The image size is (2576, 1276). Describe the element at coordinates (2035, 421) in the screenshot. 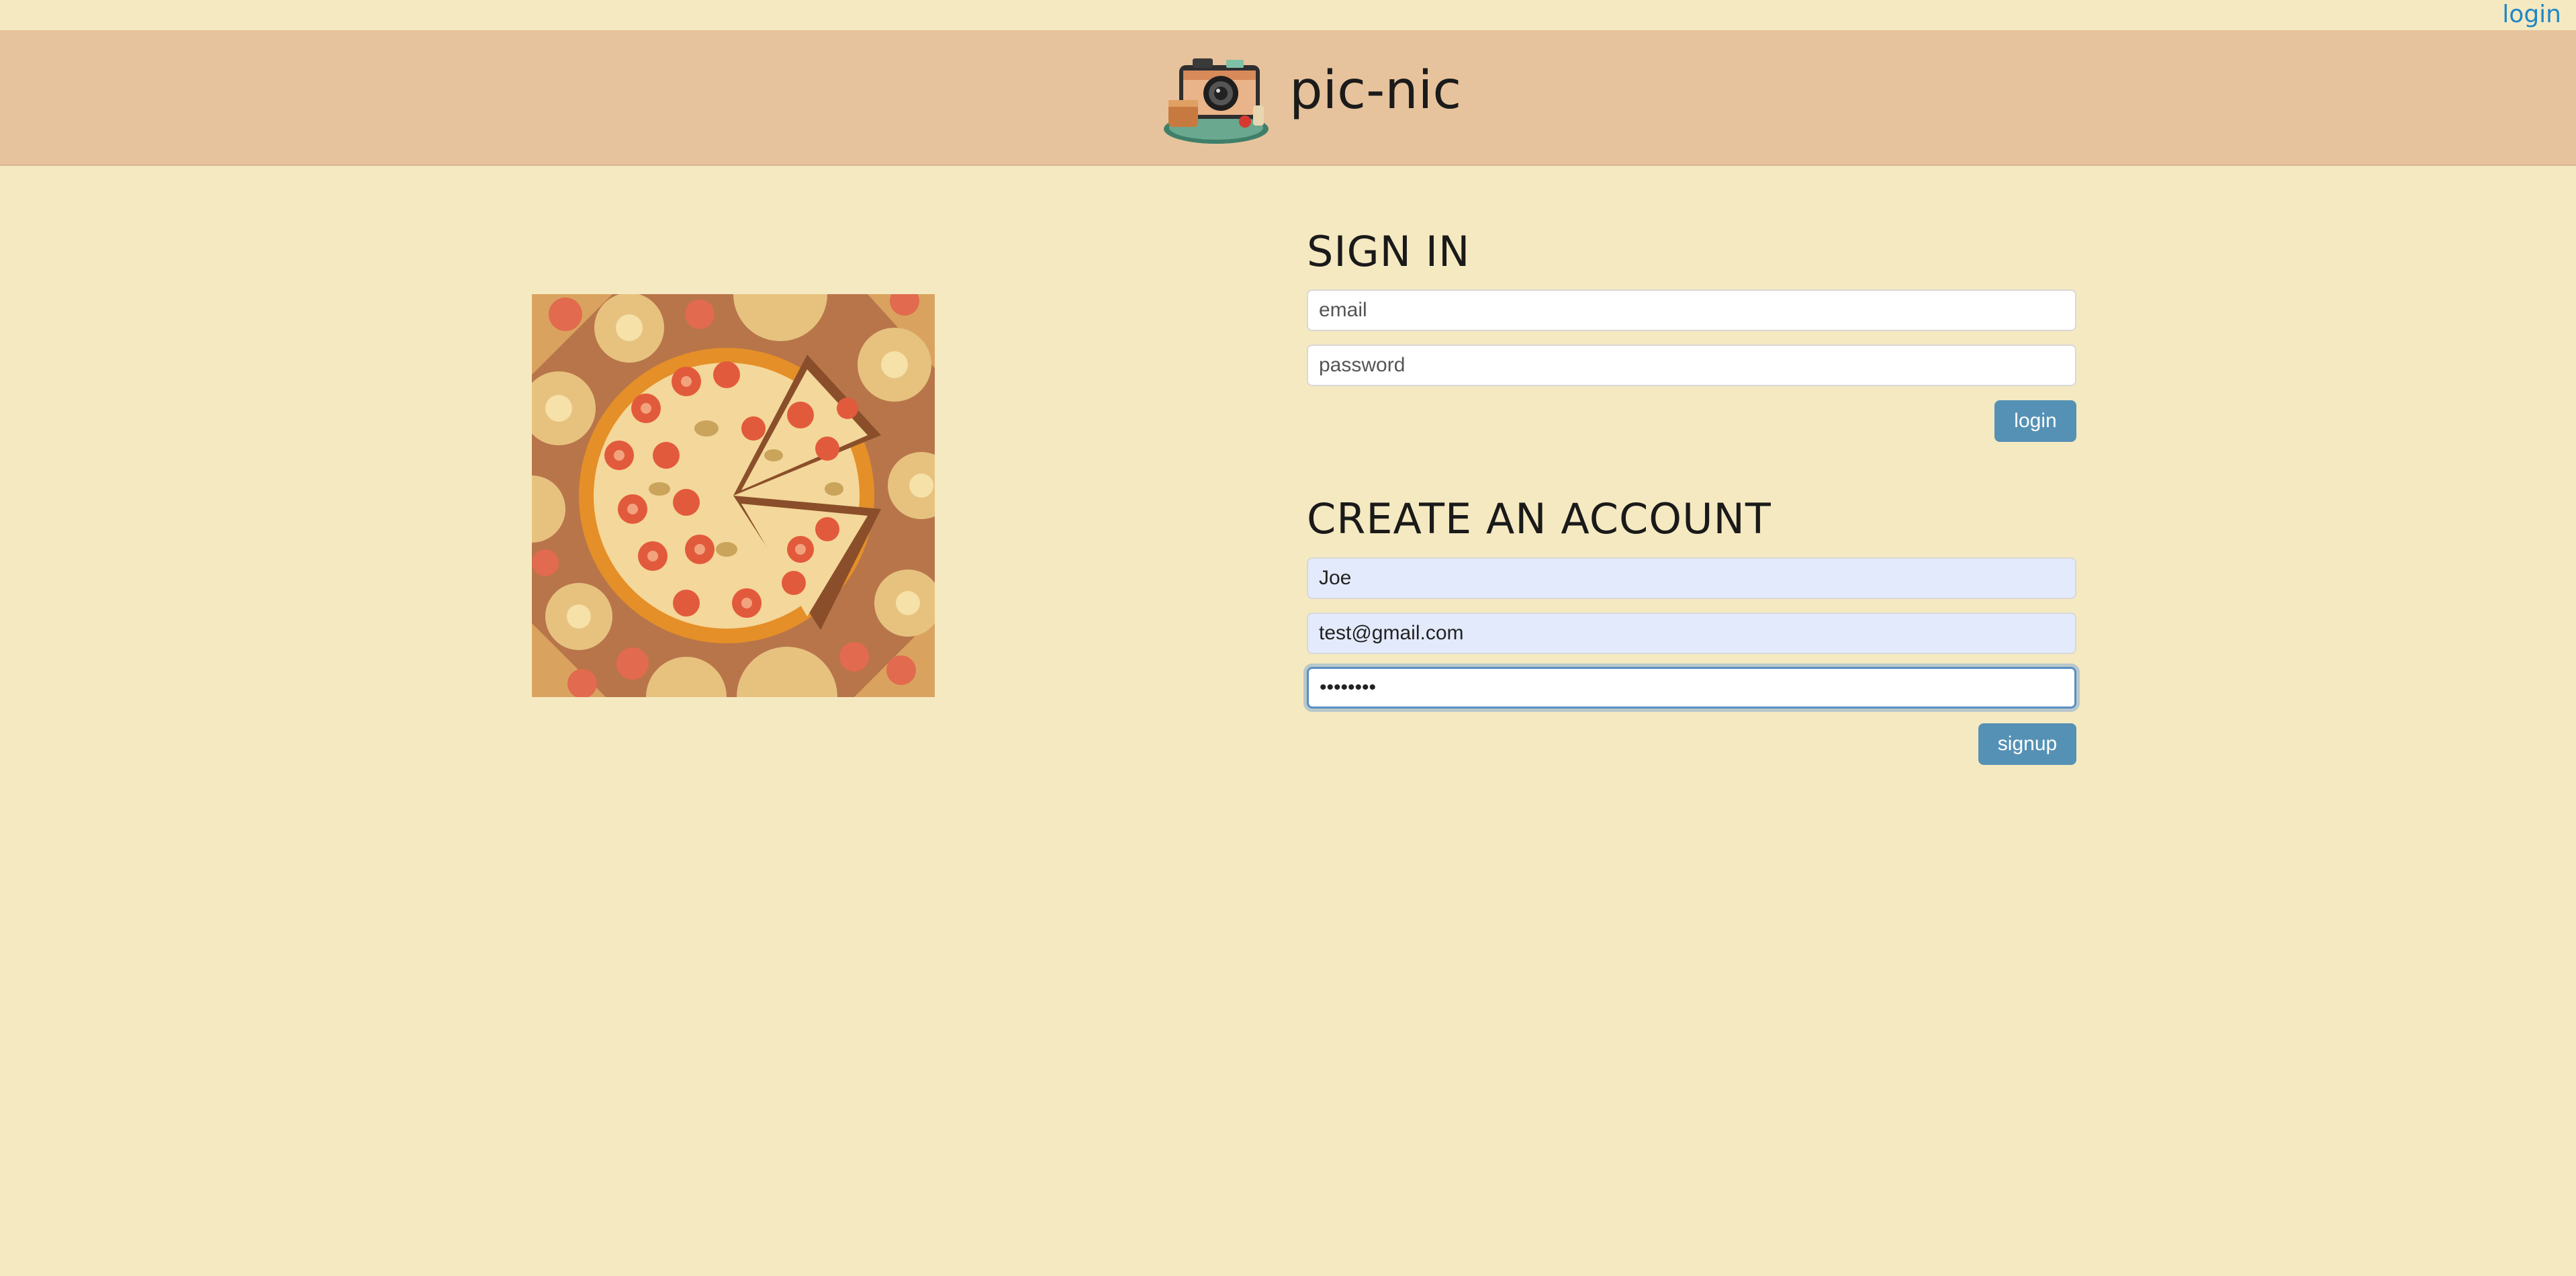

I see `login-button: login` at that location.